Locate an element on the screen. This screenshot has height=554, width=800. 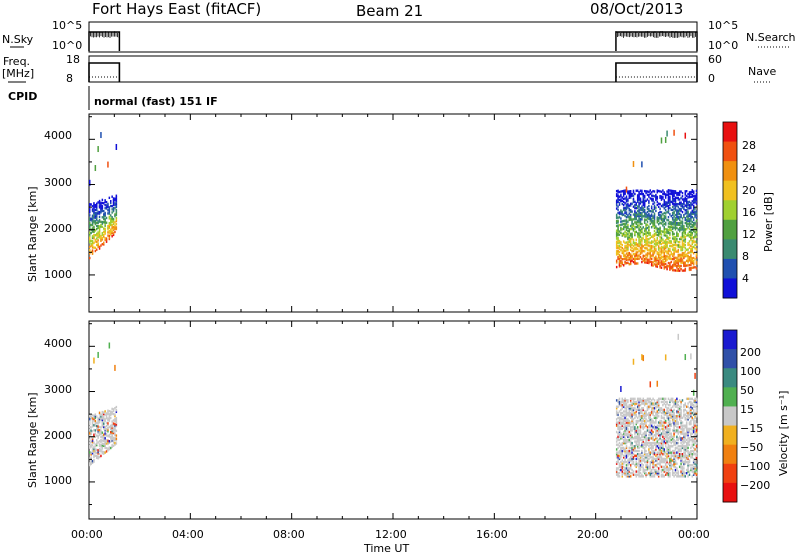
vel-cbar-tick-m100: −100 is located at coordinates (755, 466).